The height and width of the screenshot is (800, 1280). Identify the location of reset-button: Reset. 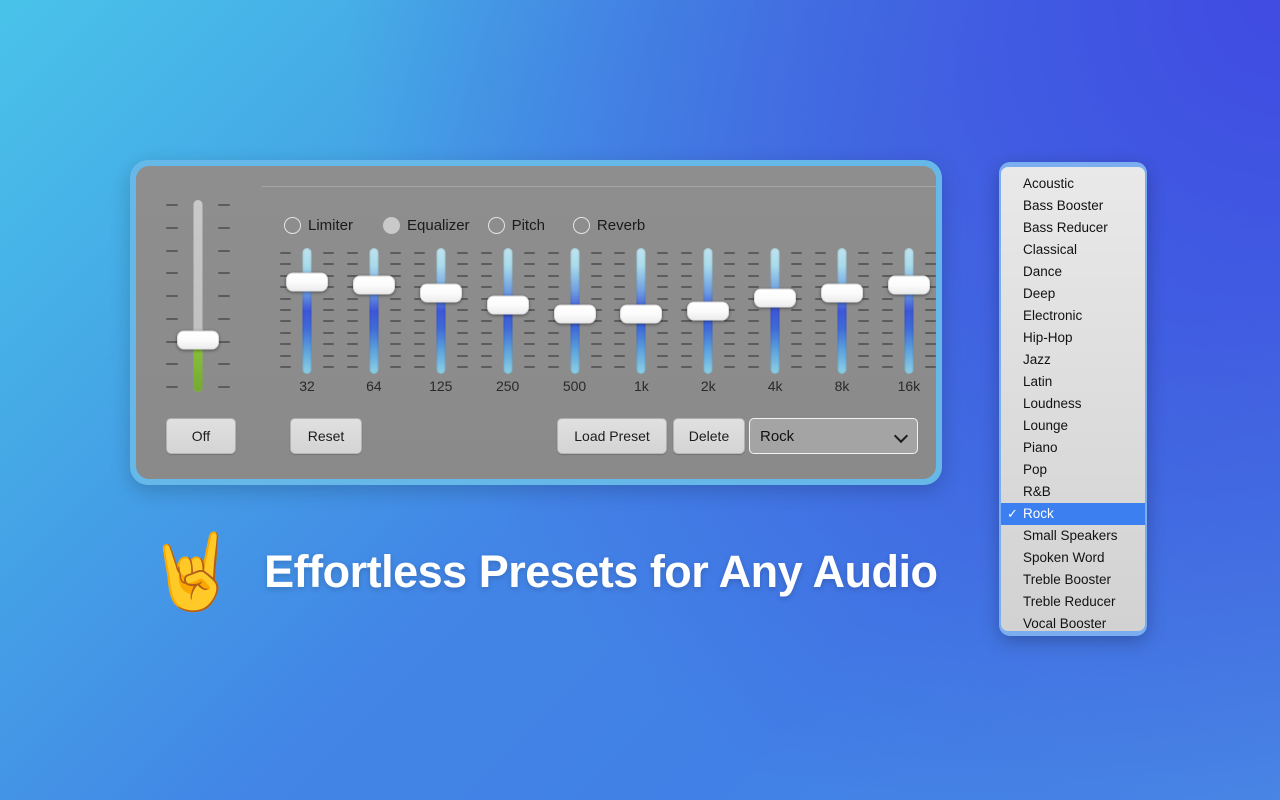
(326, 436).